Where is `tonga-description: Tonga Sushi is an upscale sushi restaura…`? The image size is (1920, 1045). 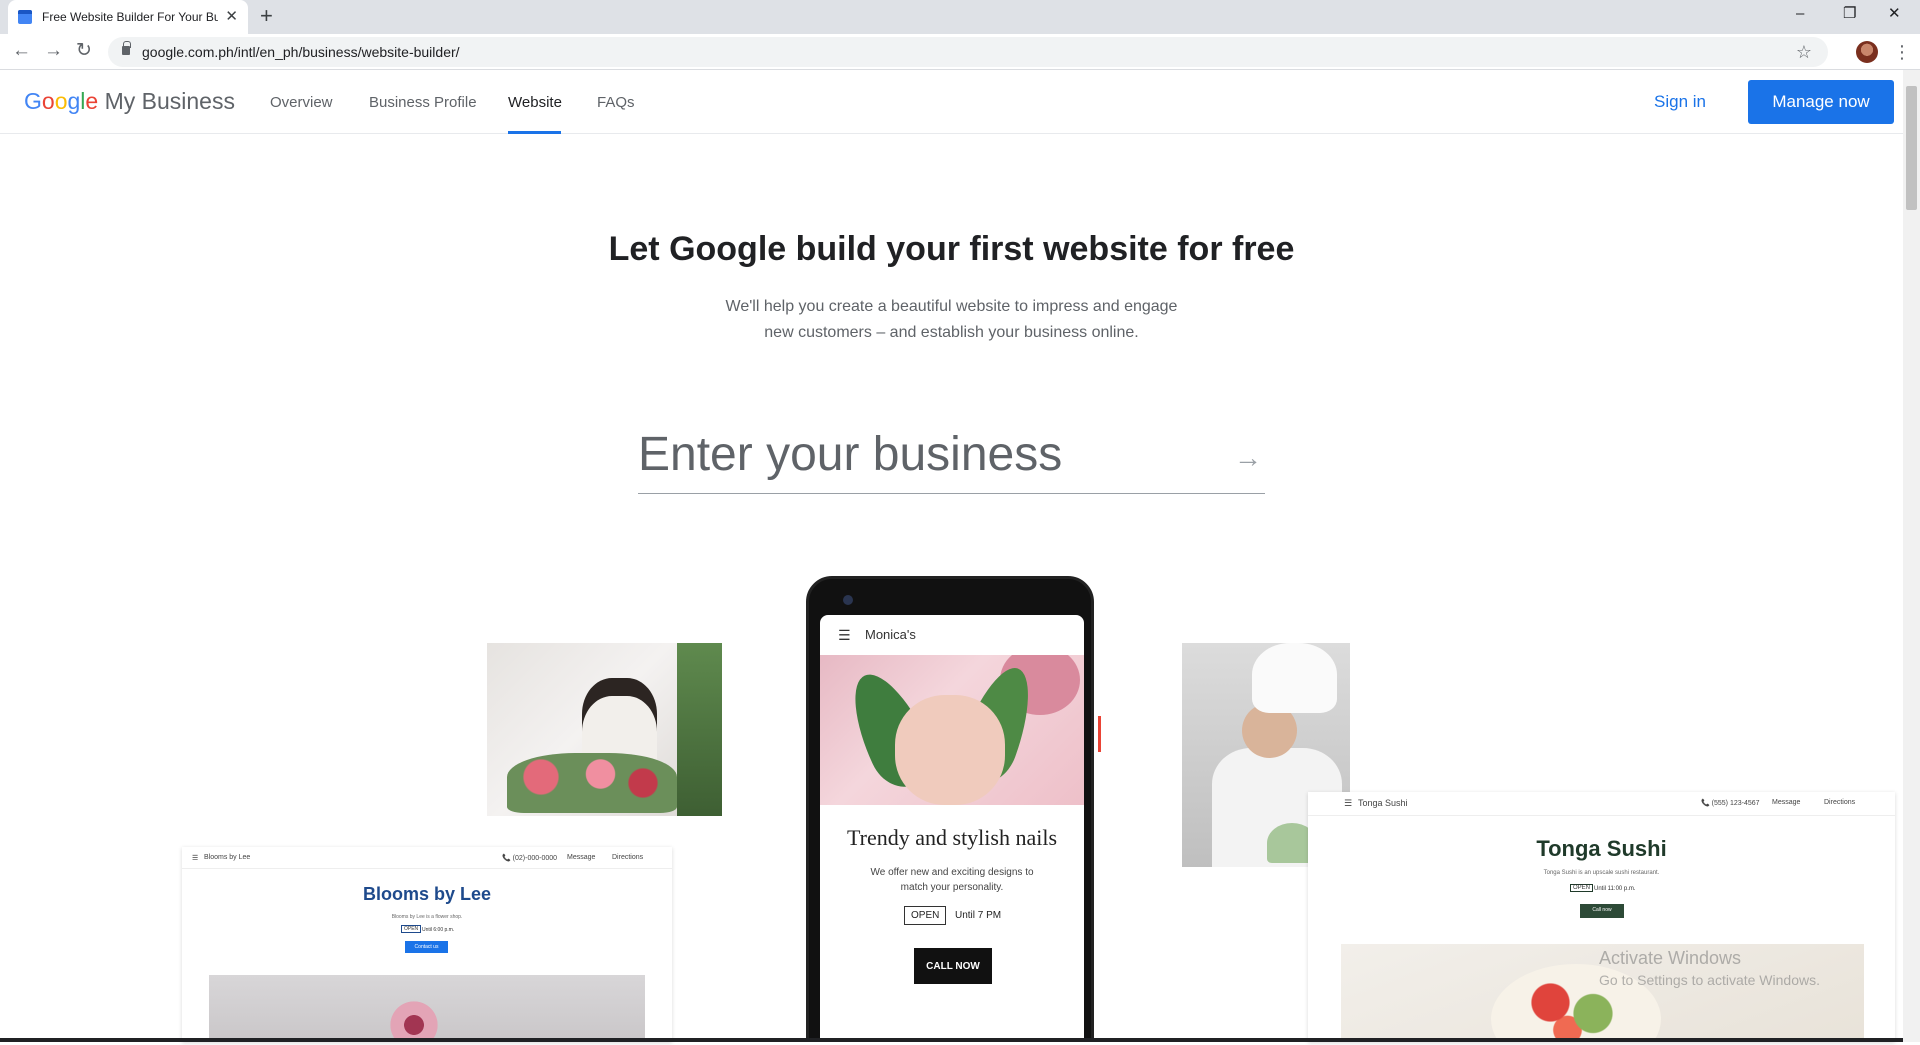 tonga-description: Tonga Sushi is an upscale sushi restaura… is located at coordinates (1601, 873).